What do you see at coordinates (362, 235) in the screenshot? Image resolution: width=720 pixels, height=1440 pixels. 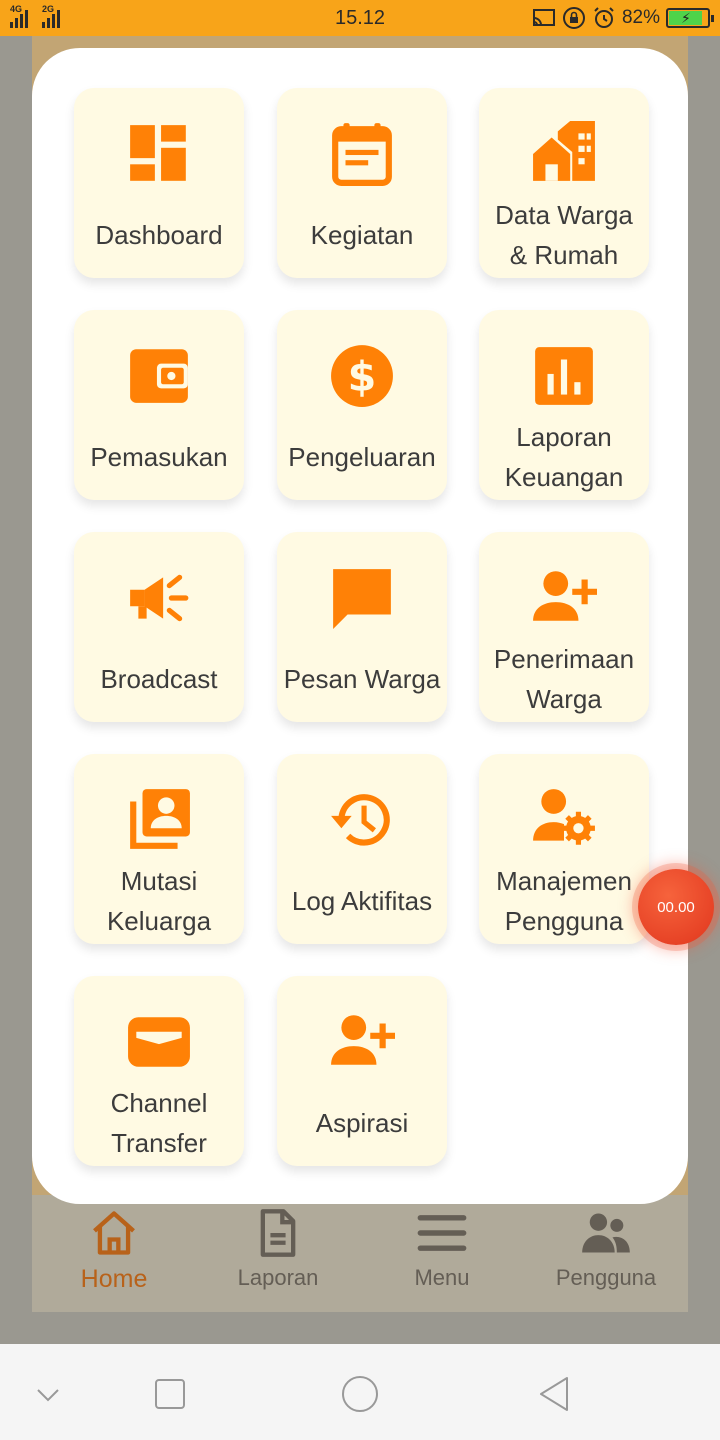 I see `menu-item-label: Kegiatan` at bounding box center [362, 235].